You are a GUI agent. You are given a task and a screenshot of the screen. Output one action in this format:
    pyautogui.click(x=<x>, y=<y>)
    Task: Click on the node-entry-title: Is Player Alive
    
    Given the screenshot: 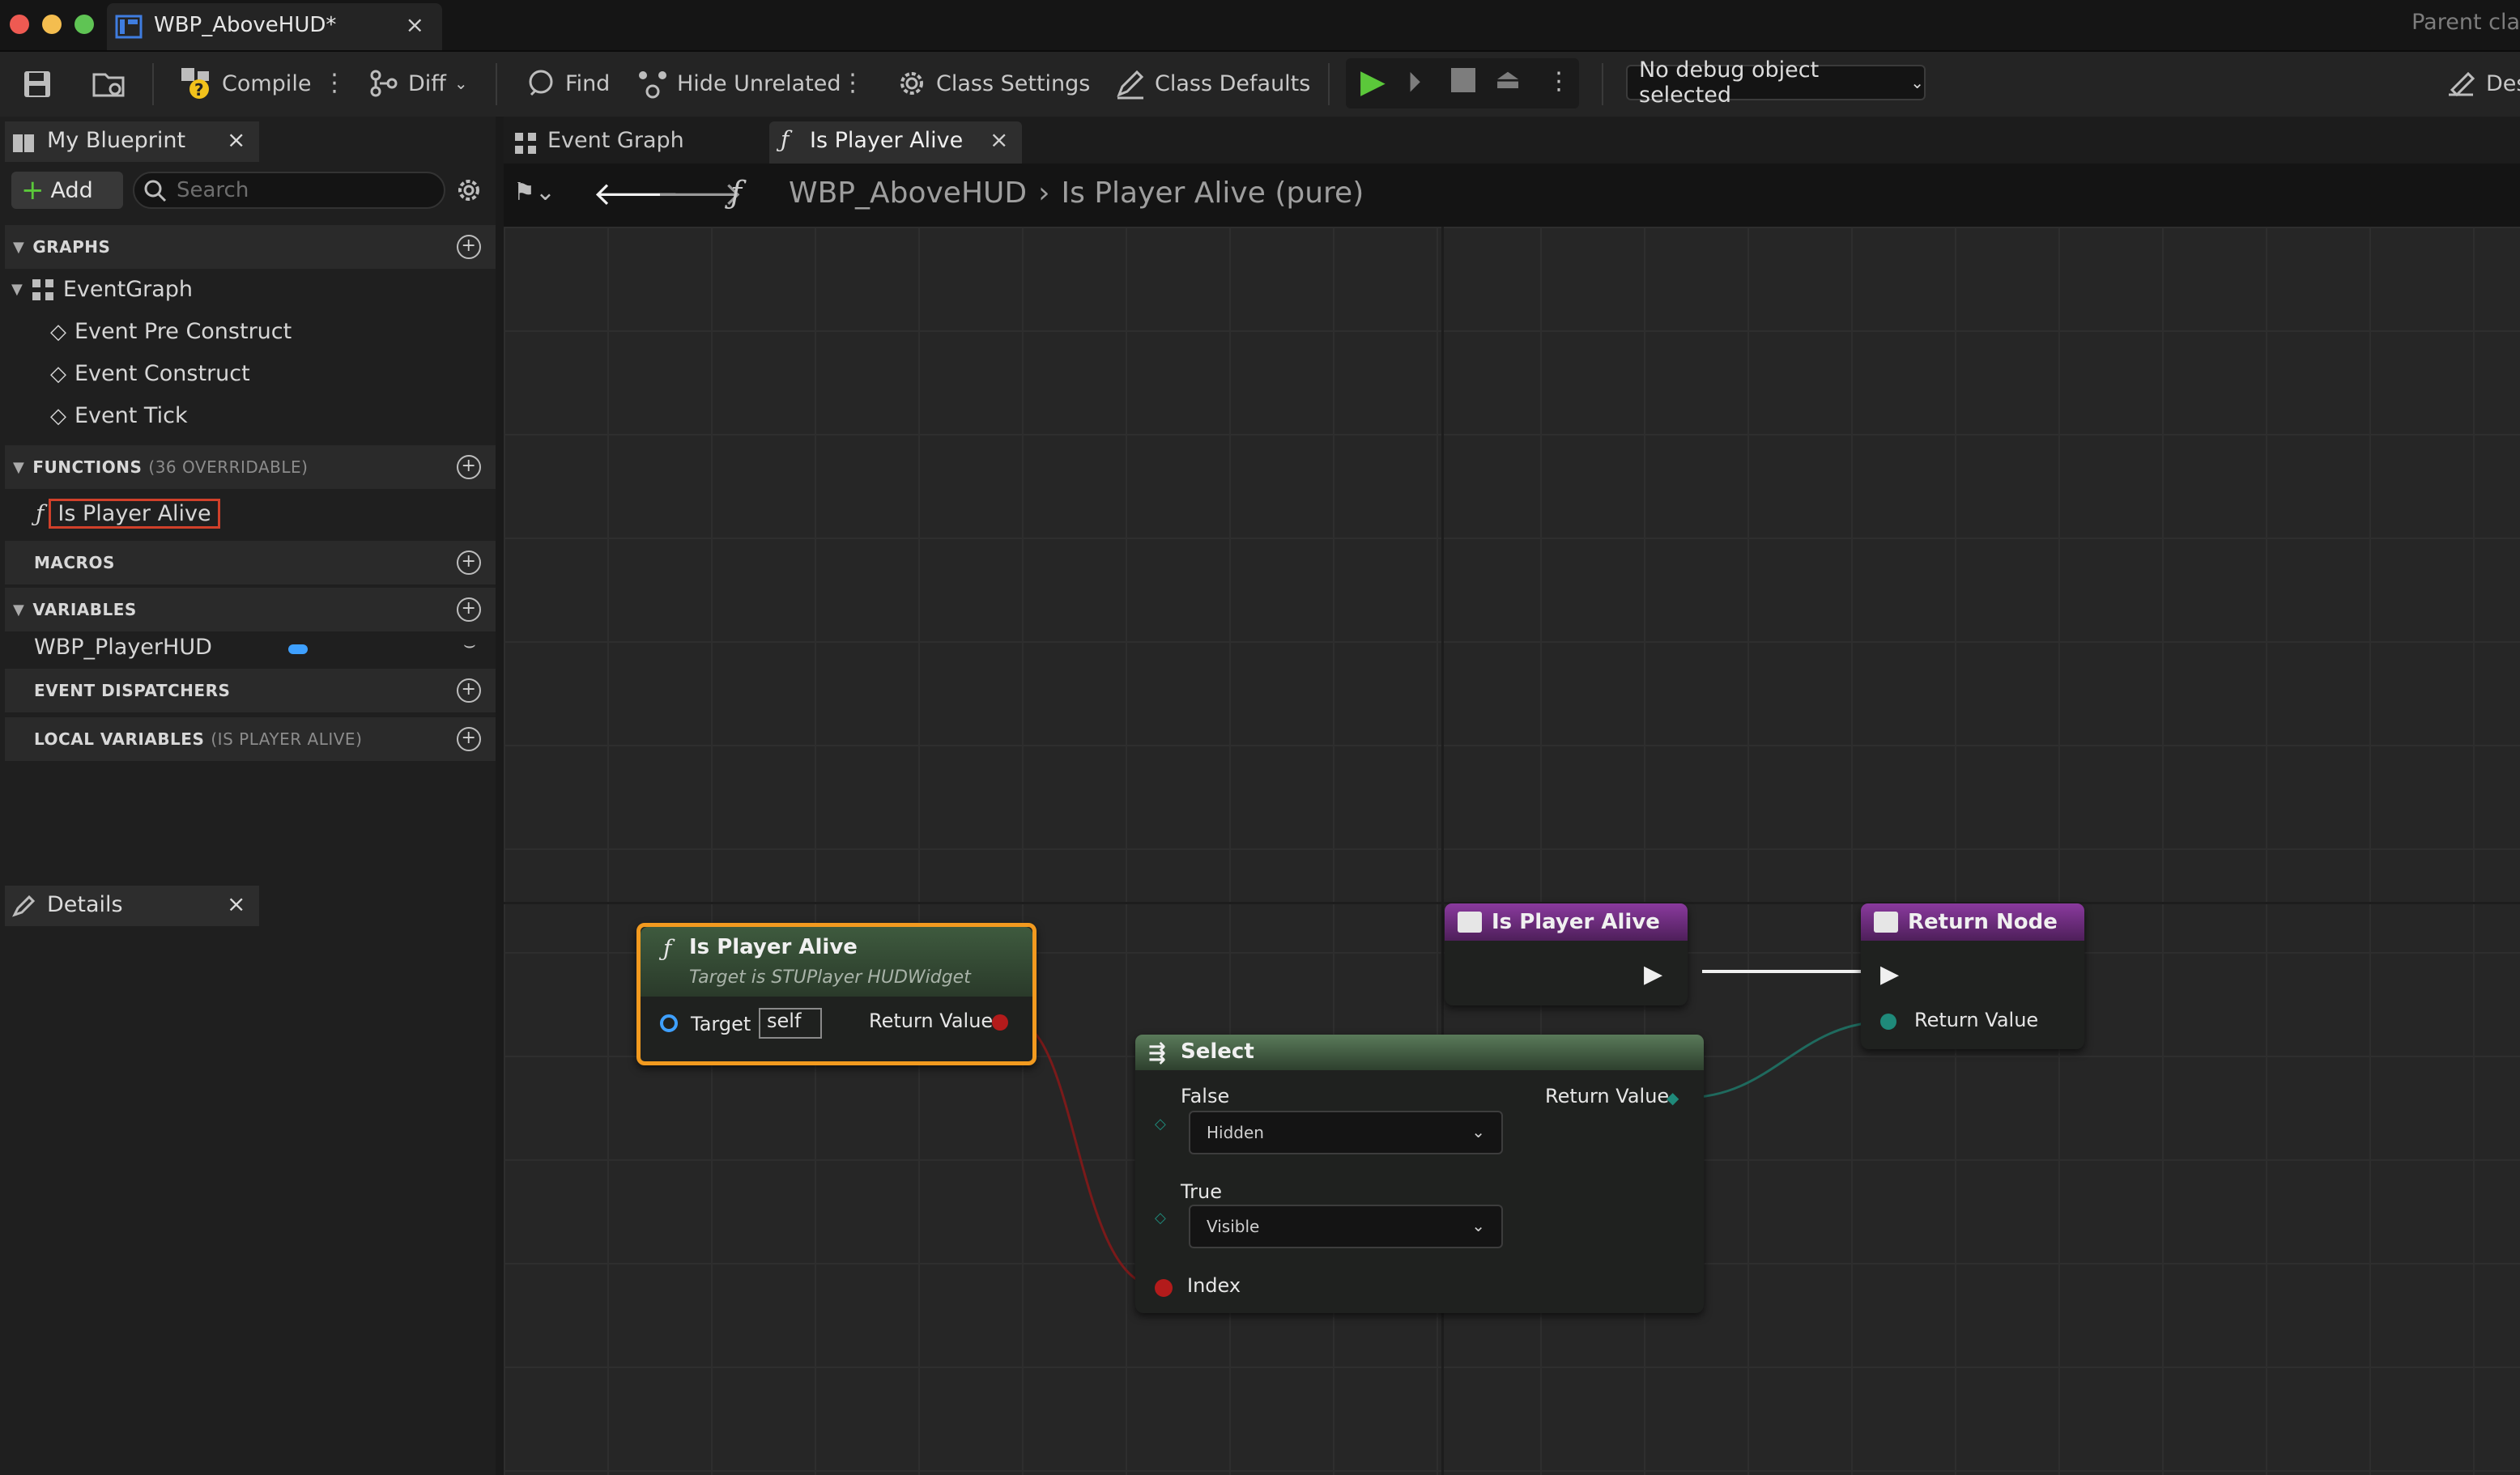 What is the action you would take?
    pyautogui.click(x=1576, y=922)
    